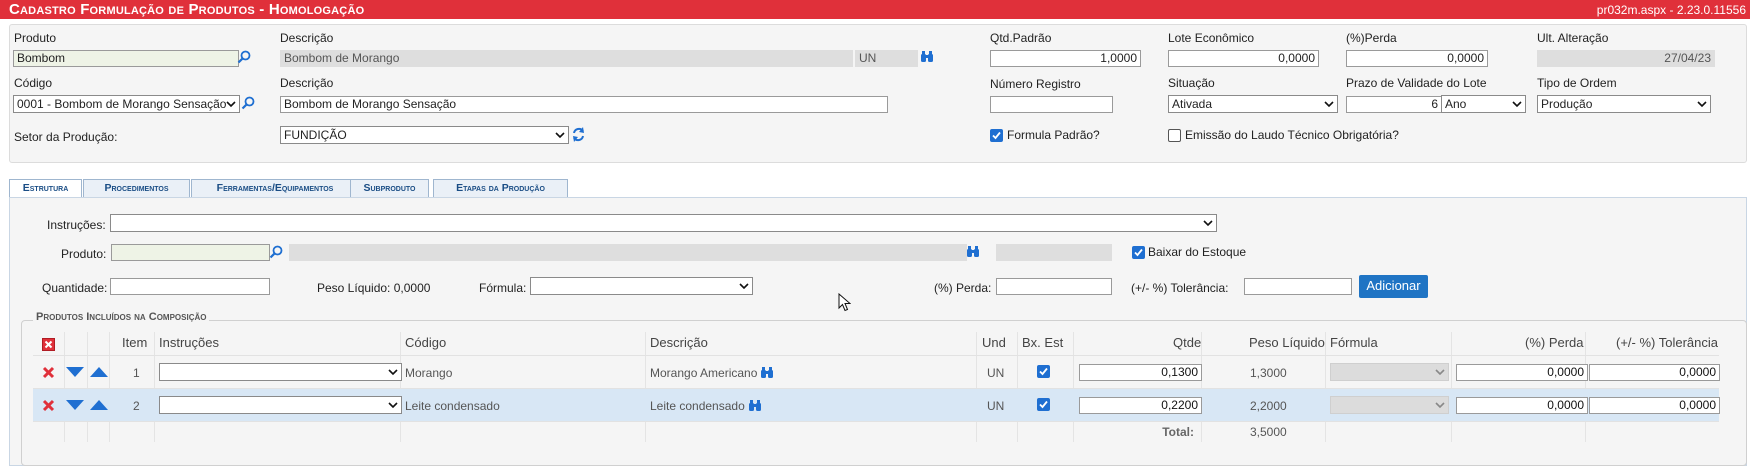  What do you see at coordinates (996, 135) in the screenshot?
I see `formula-padrao-checkbox` at bounding box center [996, 135].